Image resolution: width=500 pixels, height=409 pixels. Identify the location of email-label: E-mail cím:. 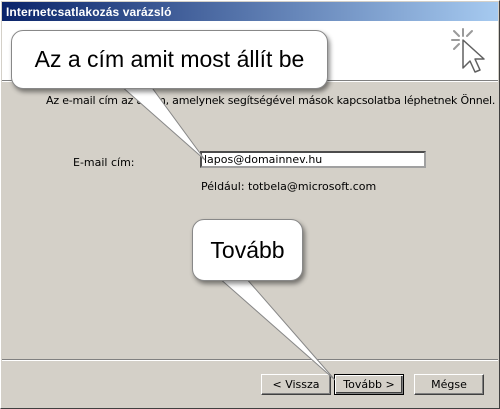
(104, 162).